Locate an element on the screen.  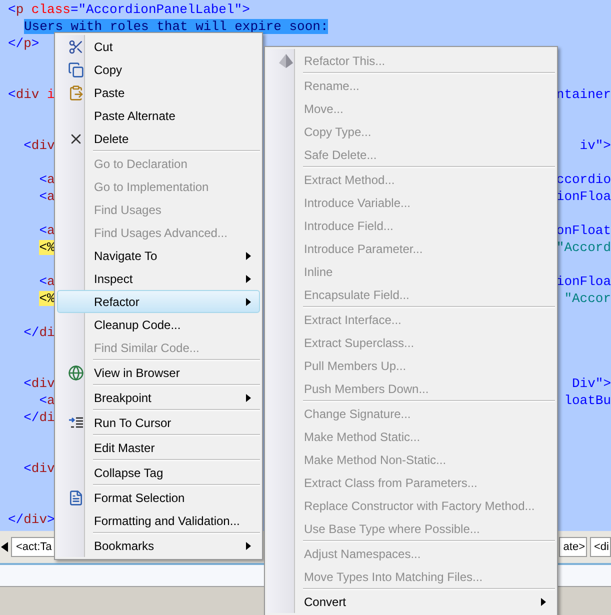
tag-button: ate> is located at coordinates (573, 547).